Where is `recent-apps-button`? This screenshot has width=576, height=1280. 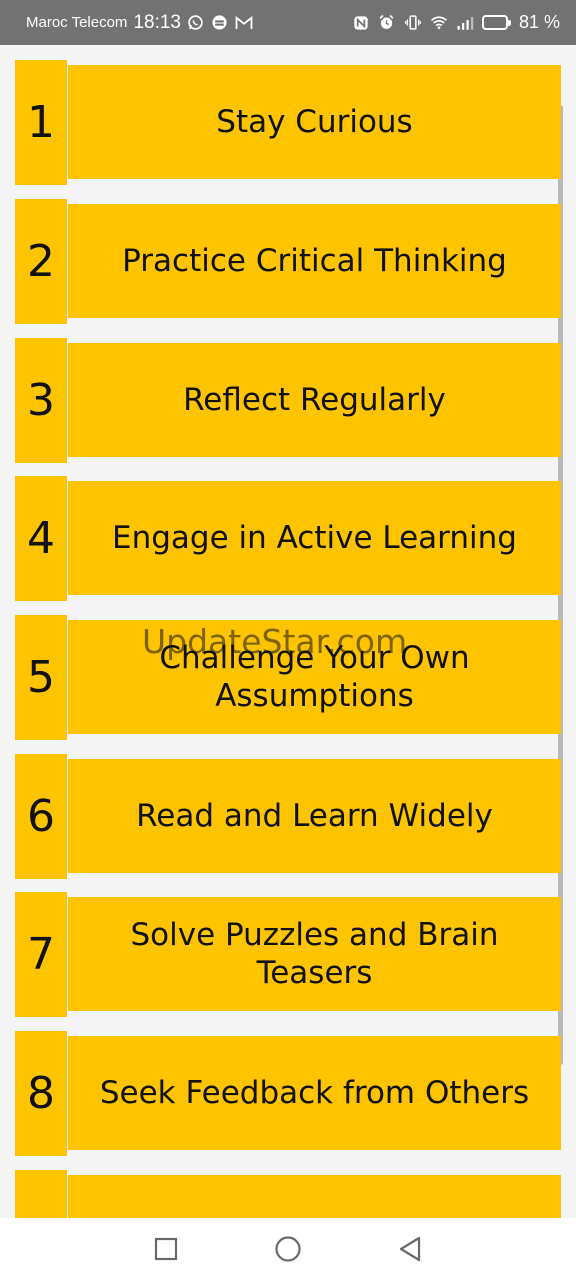 recent-apps-button is located at coordinates (166, 1249).